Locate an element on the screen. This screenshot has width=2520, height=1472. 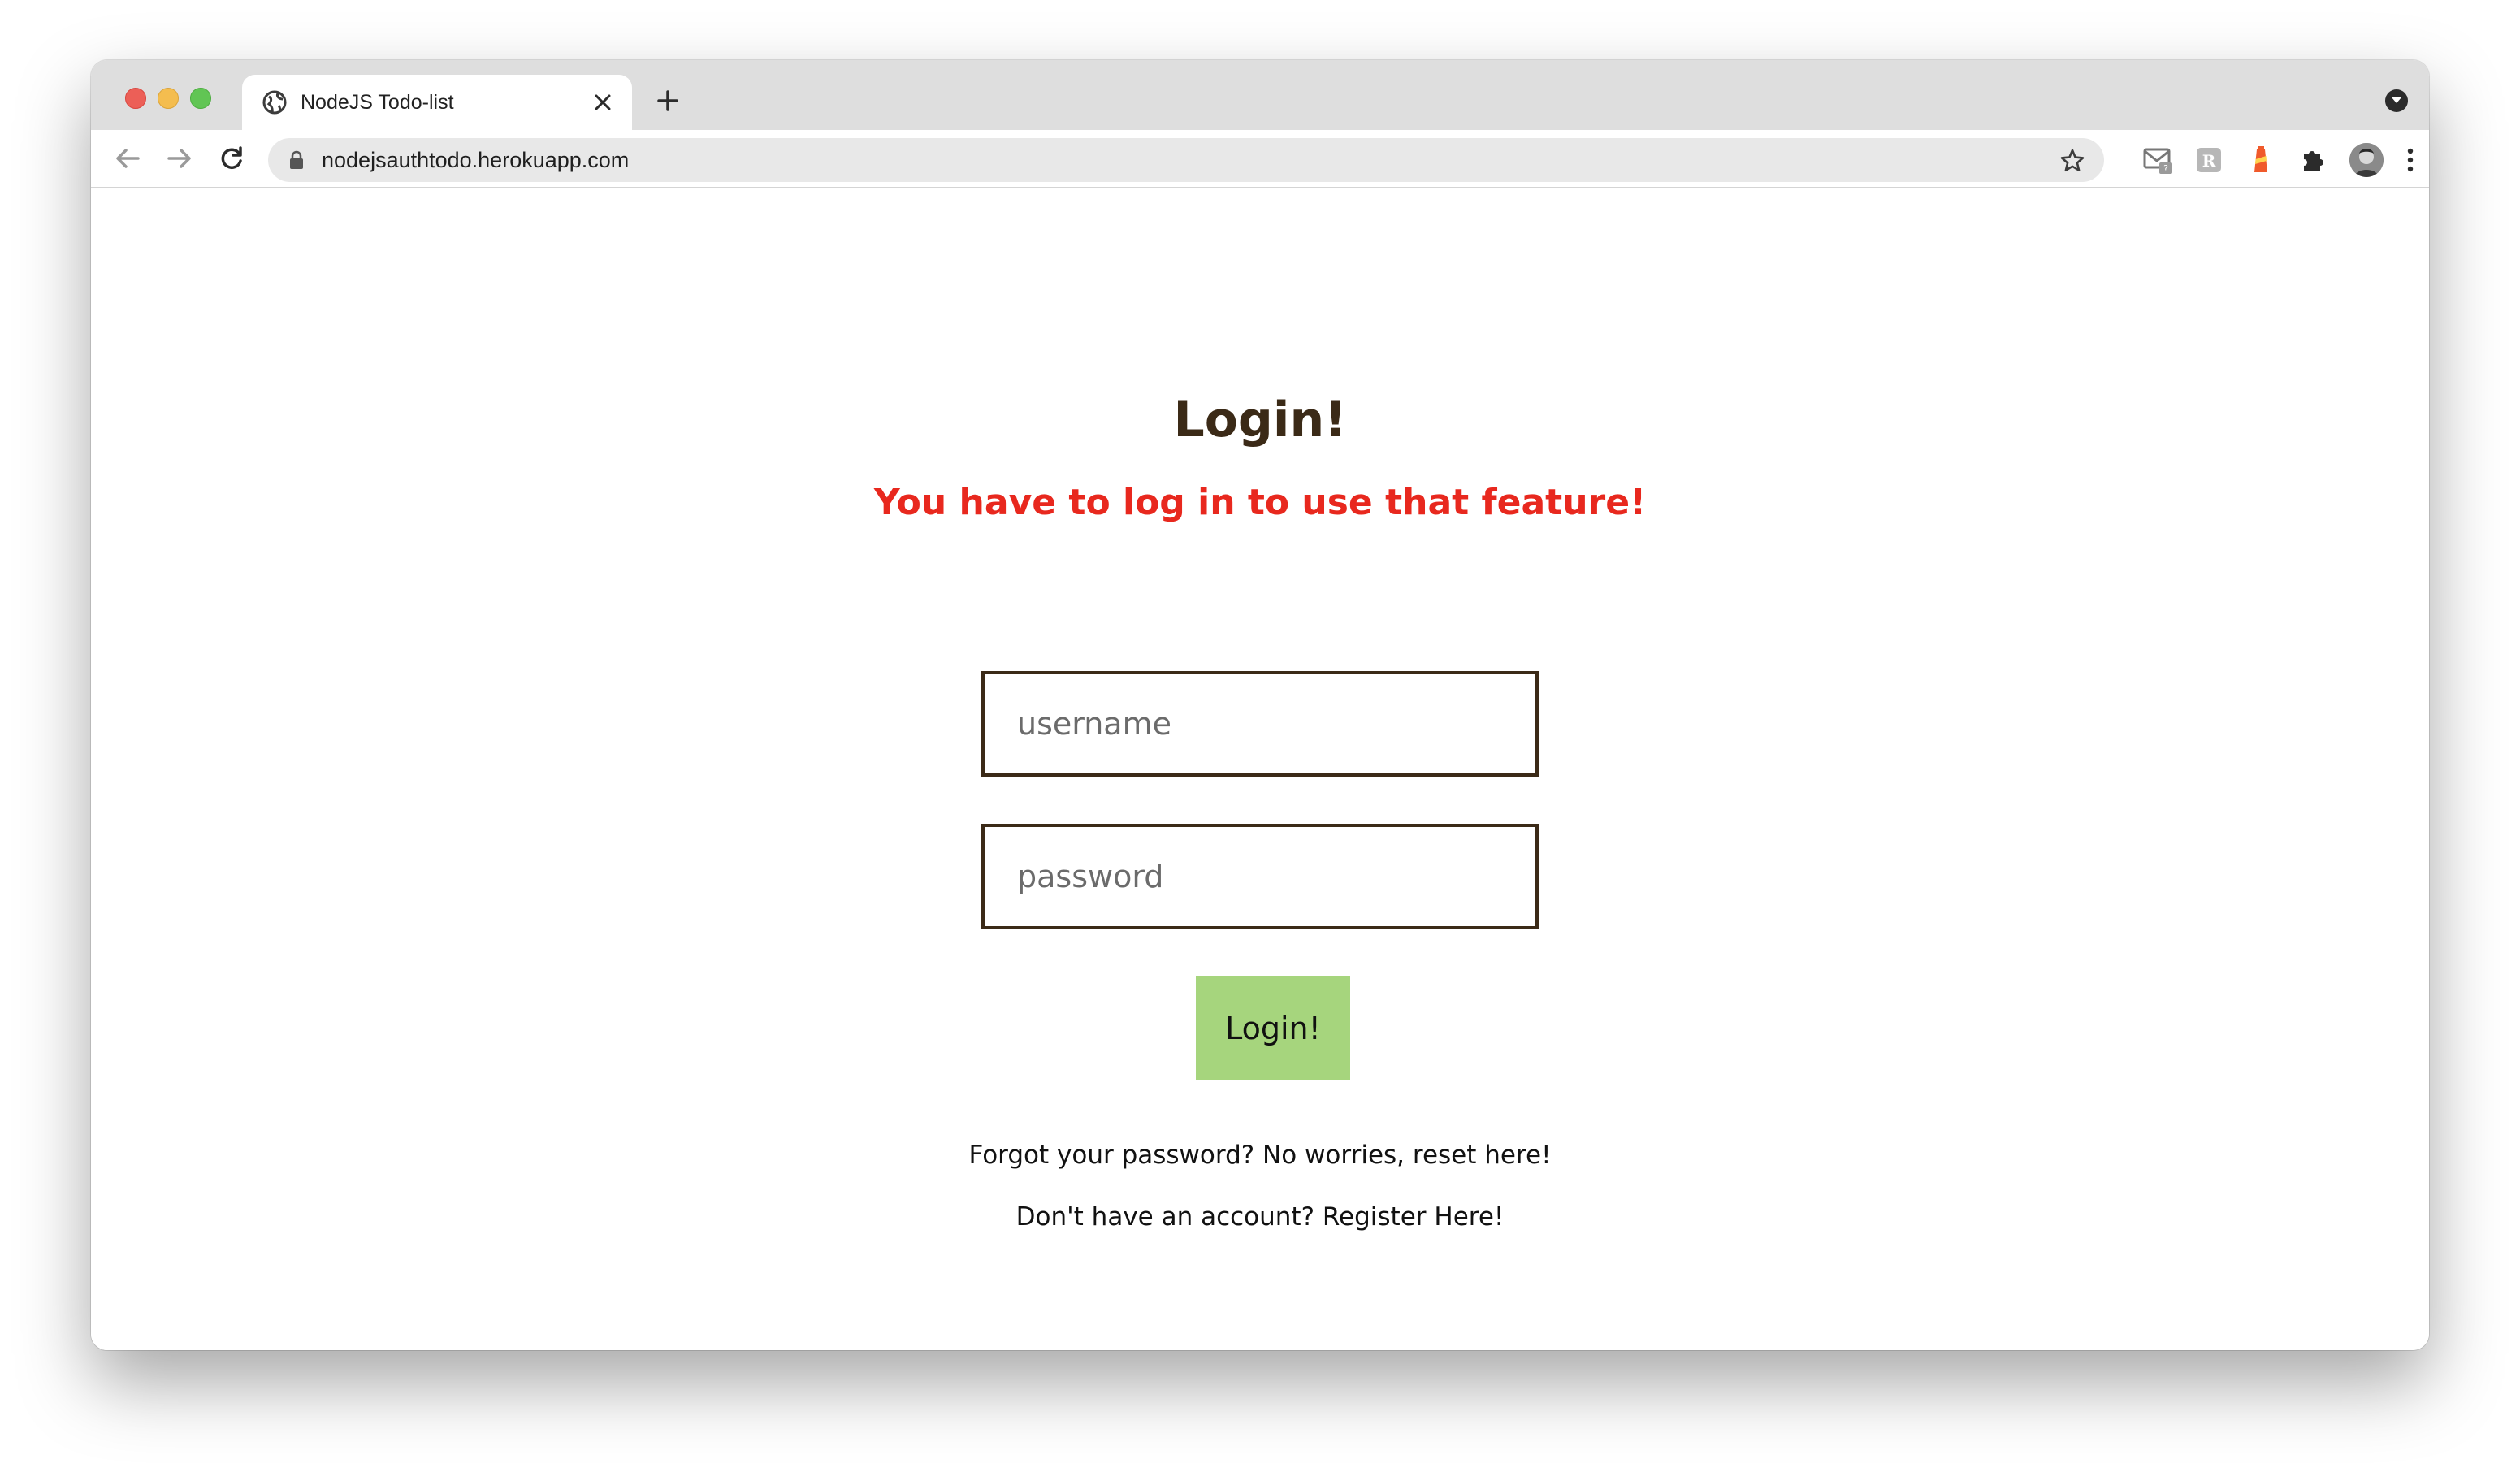
close-icon is located at coordinates (602, 103).